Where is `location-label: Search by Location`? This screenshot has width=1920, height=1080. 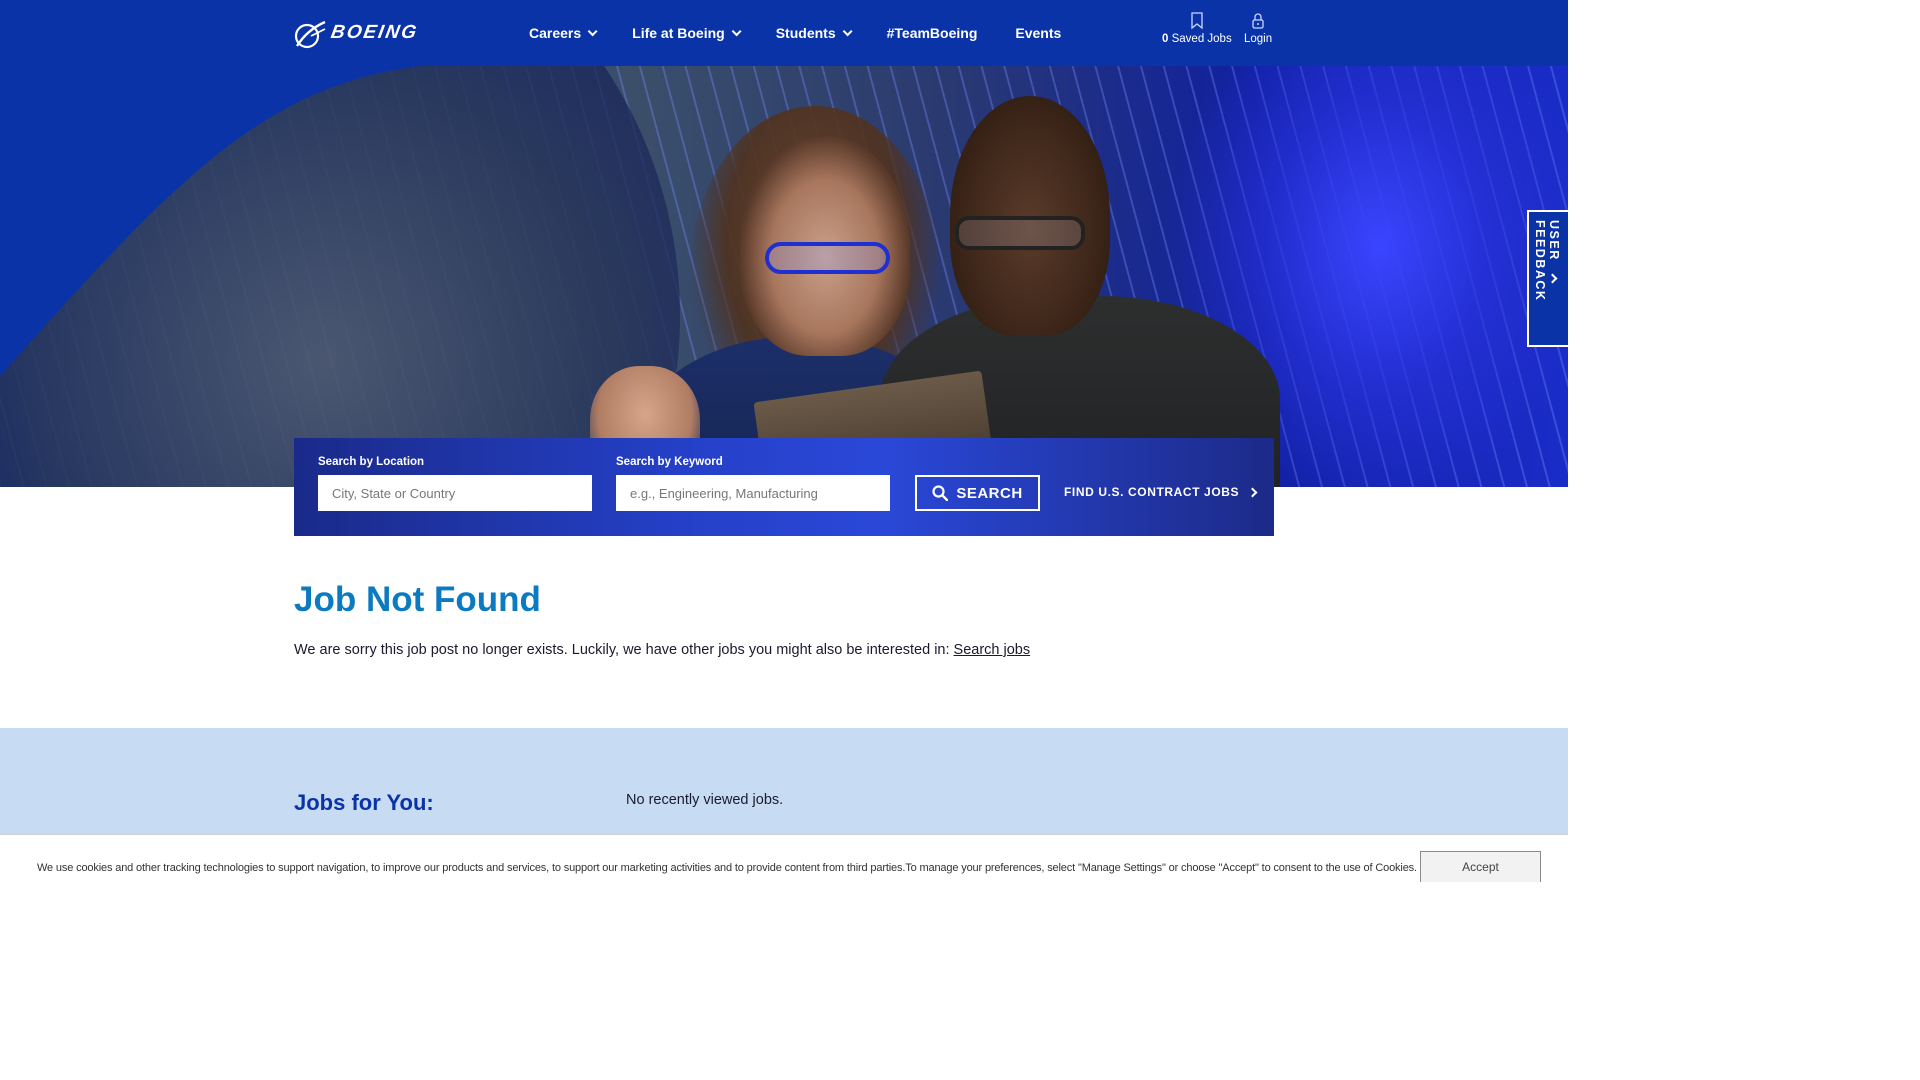
location-label: Search by Location is located at coordinates (371, 462).